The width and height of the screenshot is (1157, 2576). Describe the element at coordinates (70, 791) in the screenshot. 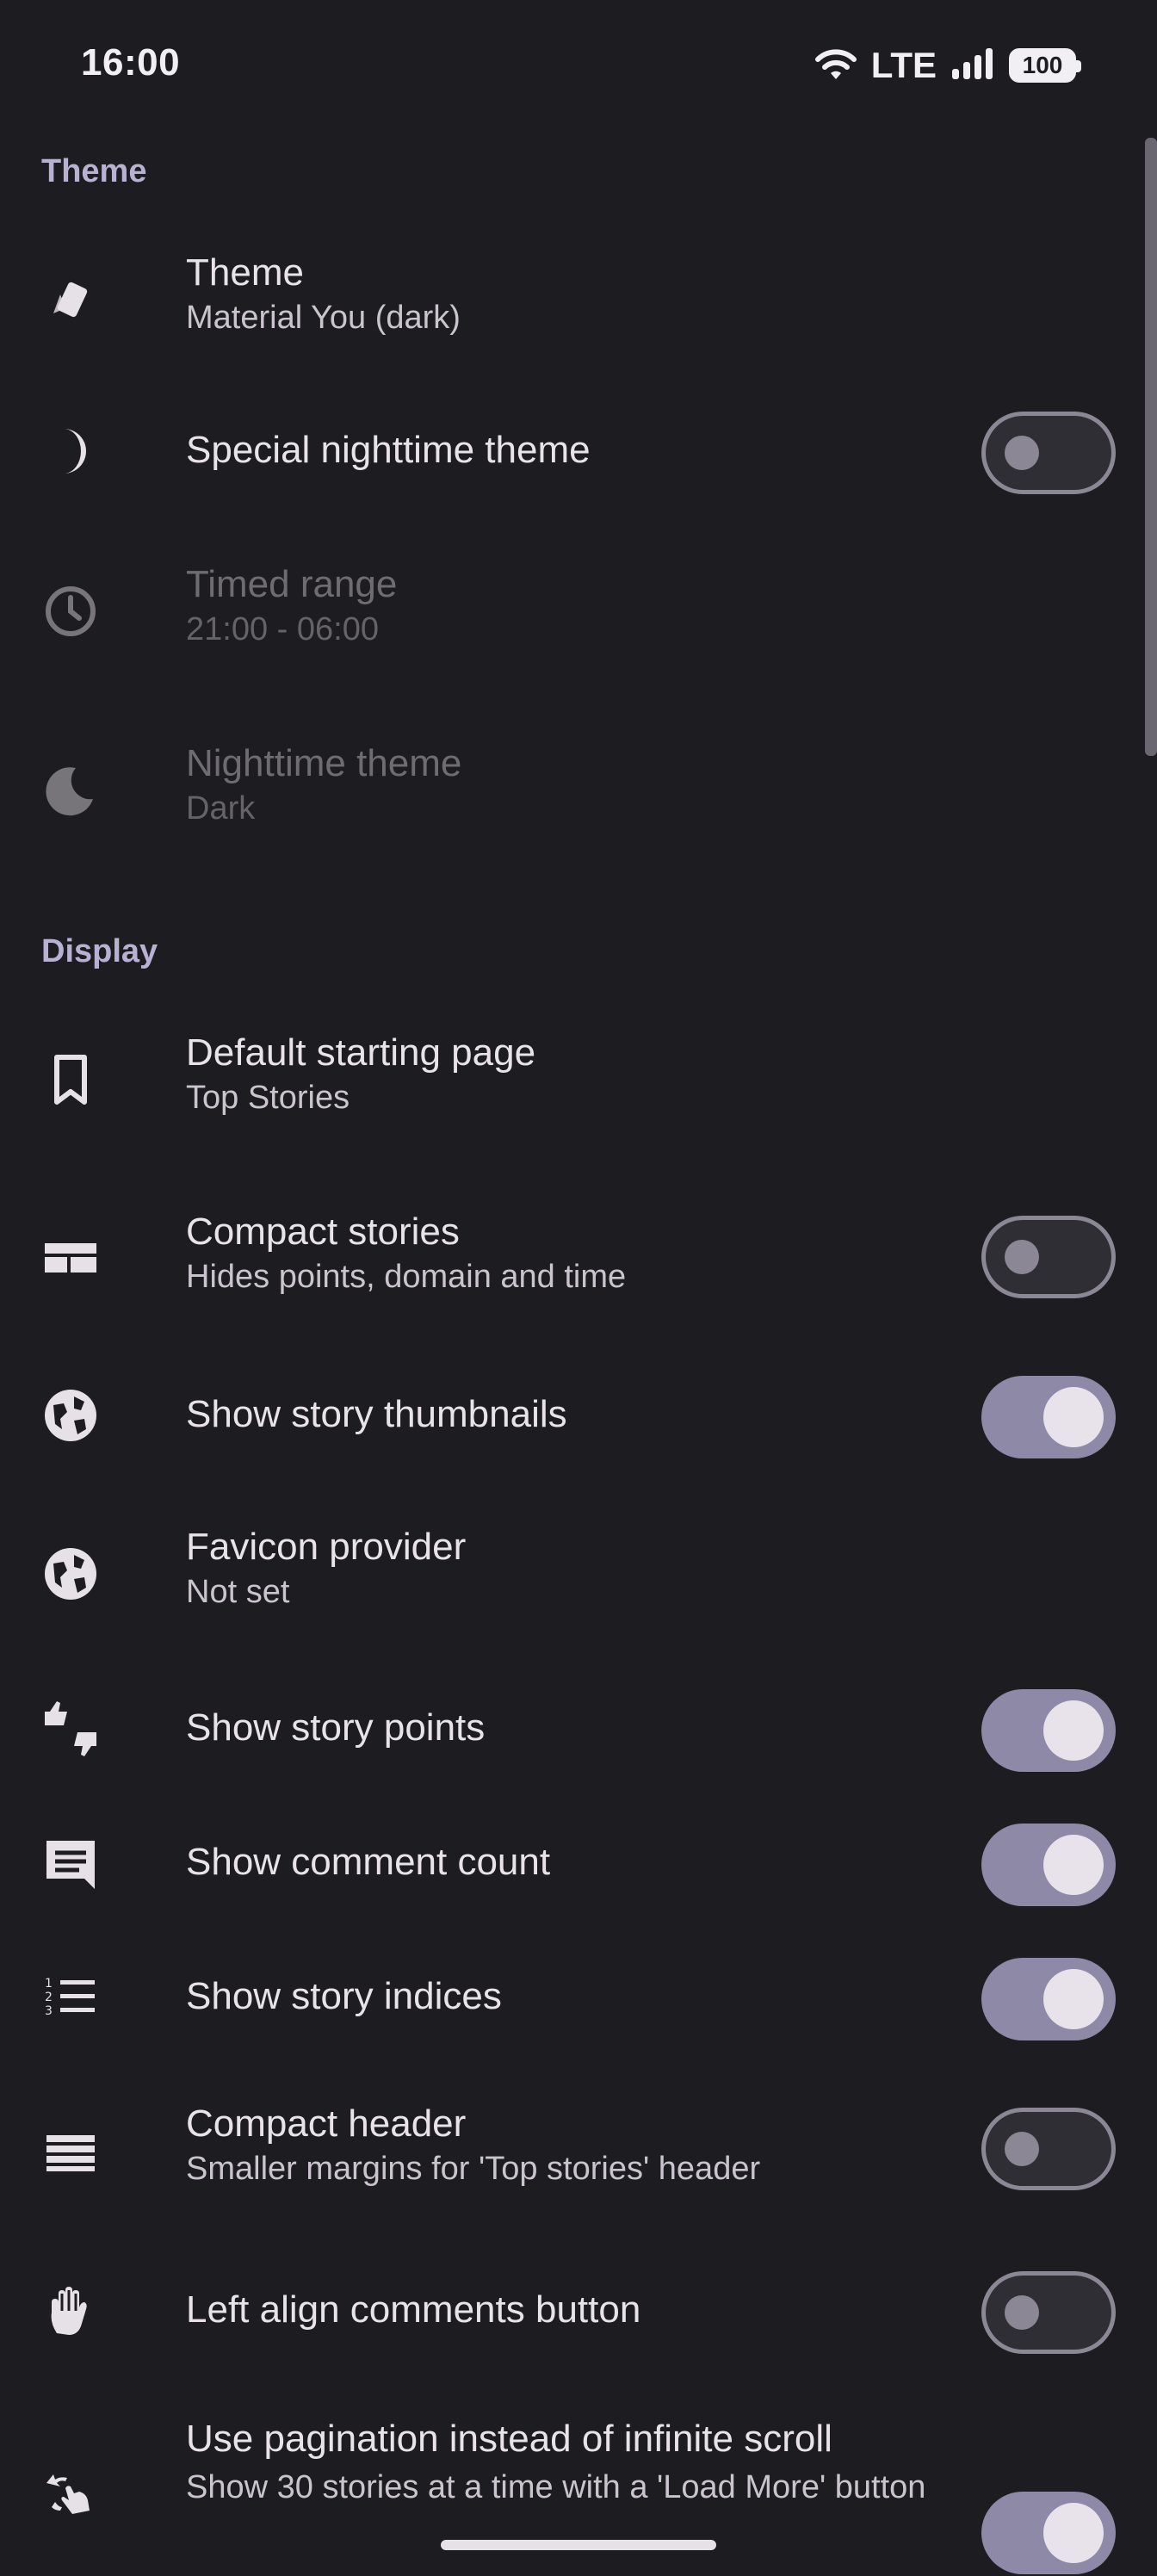

I see `moon-icon` at that location.